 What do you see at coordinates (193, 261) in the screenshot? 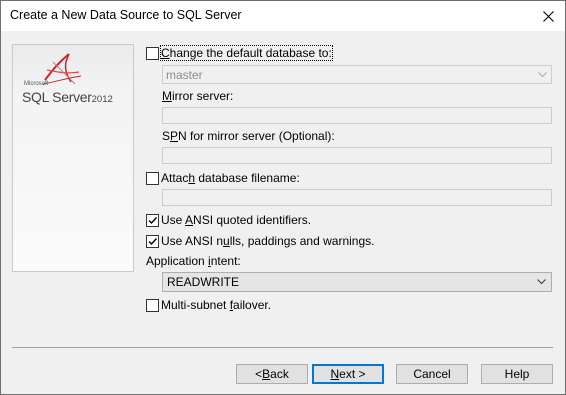
I see `application-intent-label: Application intent:` at bounding box center [193, 261].